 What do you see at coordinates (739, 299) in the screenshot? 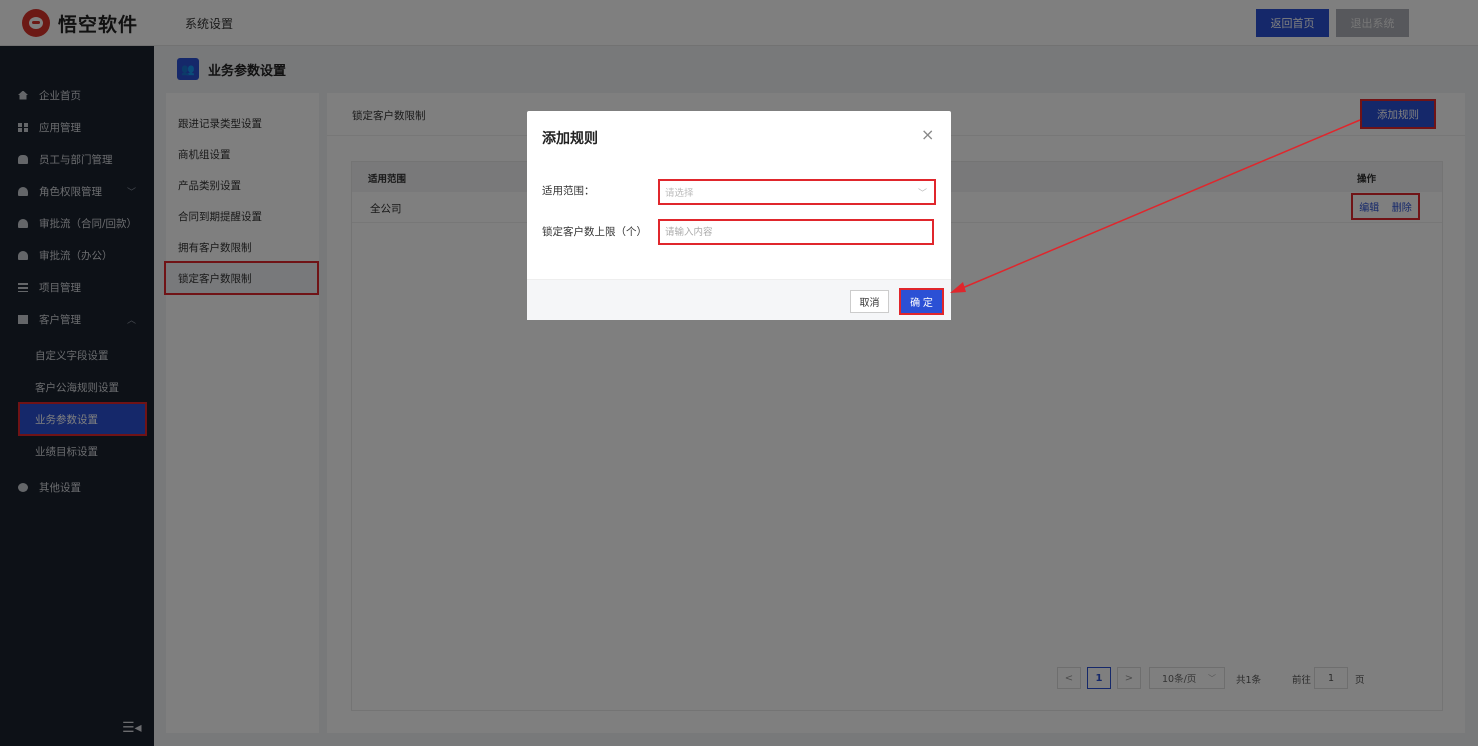
I see `dialog-footer: 取消 确 定` at bounding box center [739, 299].